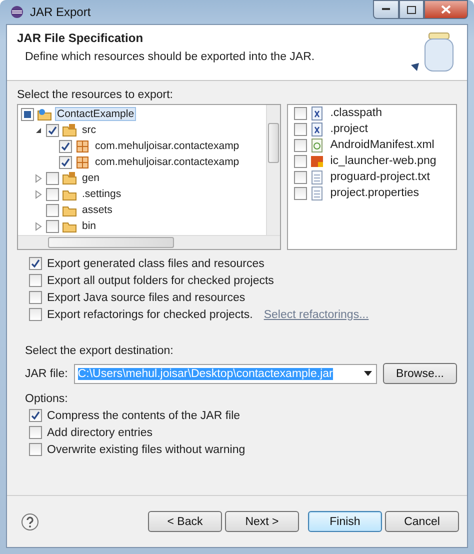 This screenshot has height=554, width=474. What do you see at coordinates (143, 416) in the screenshot?
I see `option-label: Compress the contents of the JAR file` at bounding box center [143, 416].